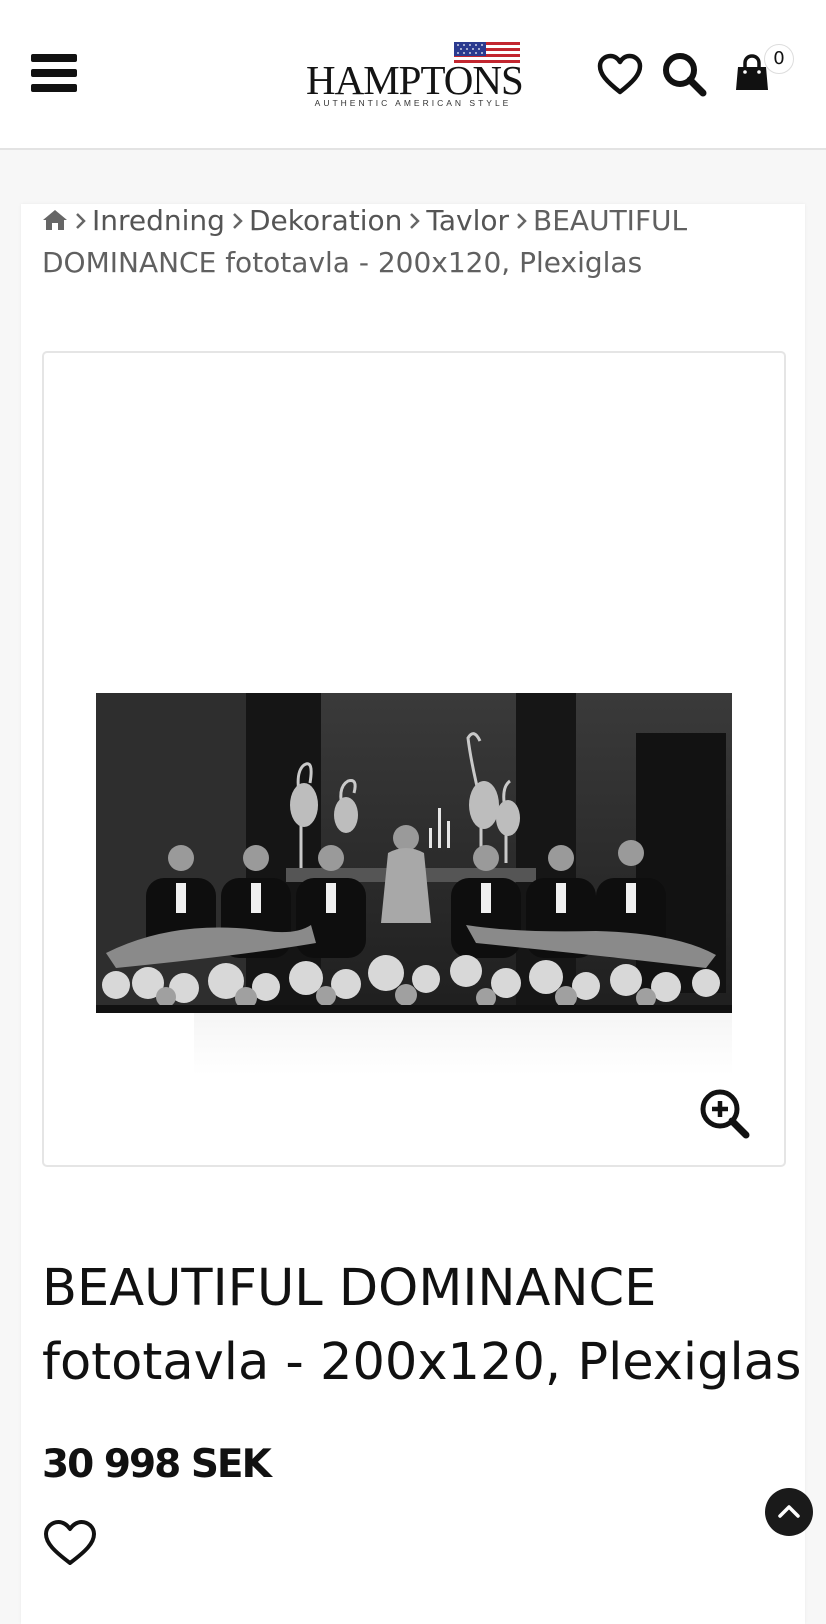  I want to click on scroll-to-top-button, so click(789, 1512).